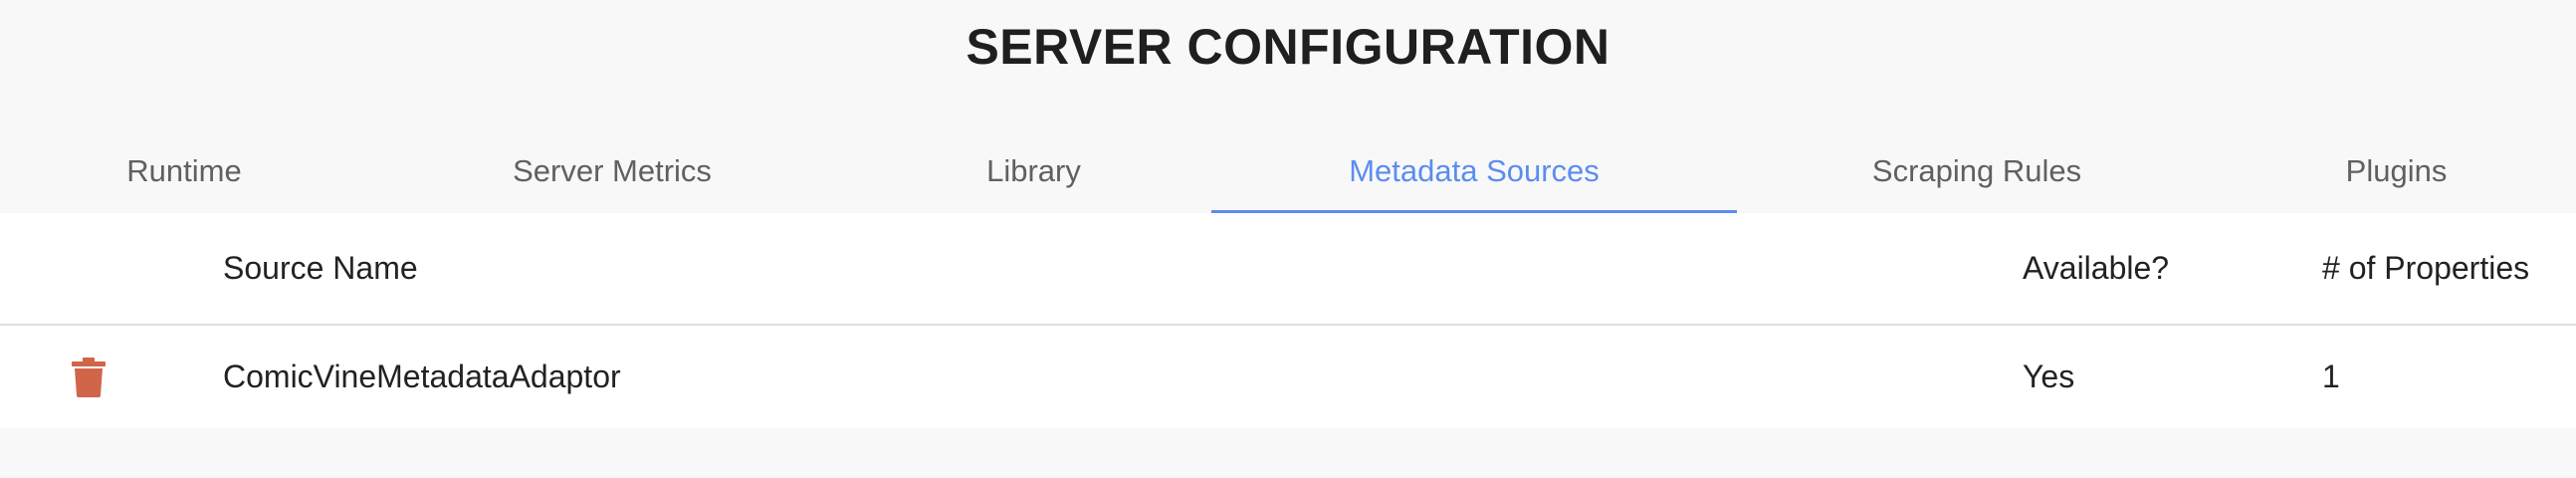 Image resolution: width=2576 pixels, height=478 pixels. I want to click on tab-library: Library, so click(1033, 171).